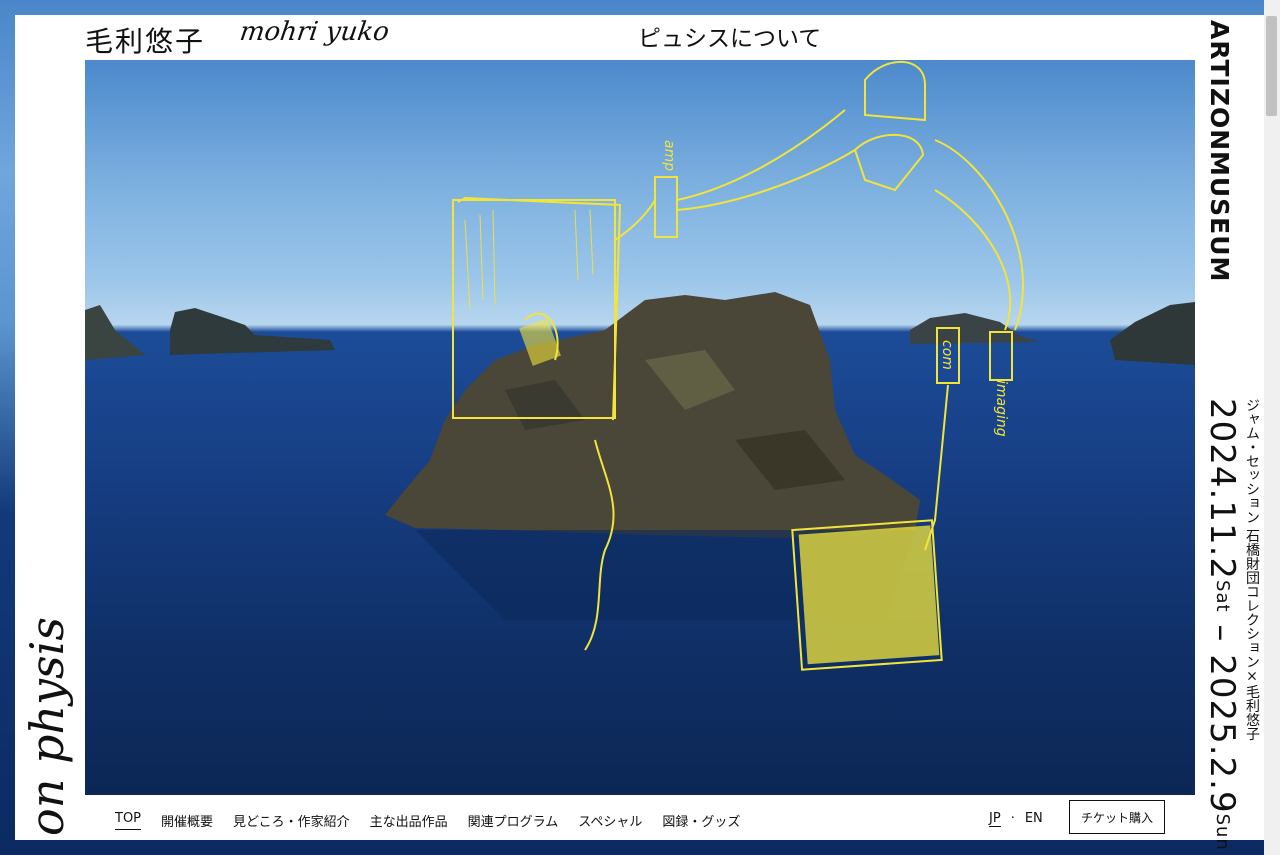 The height and width of the screenshot is (855, 1280). I want to click on end-day: Sun, so click(1222, 832).